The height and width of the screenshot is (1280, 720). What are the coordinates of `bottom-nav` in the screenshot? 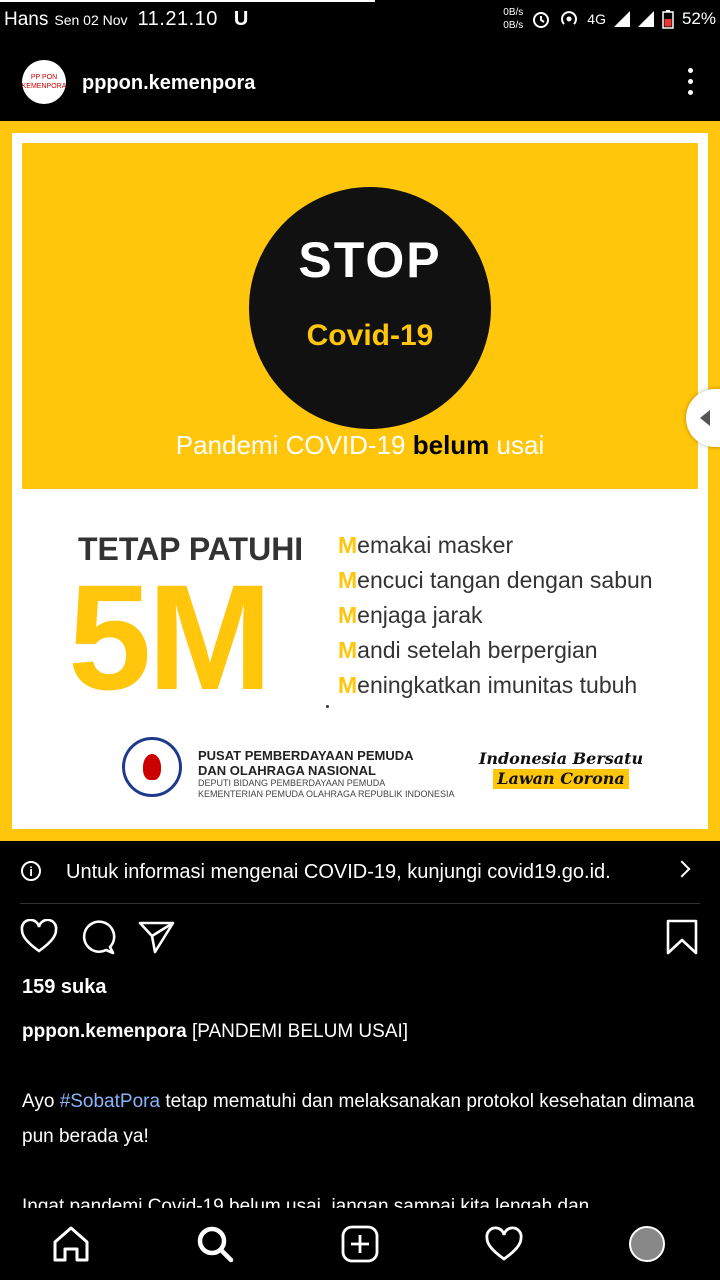 It's located at (360, 1244).